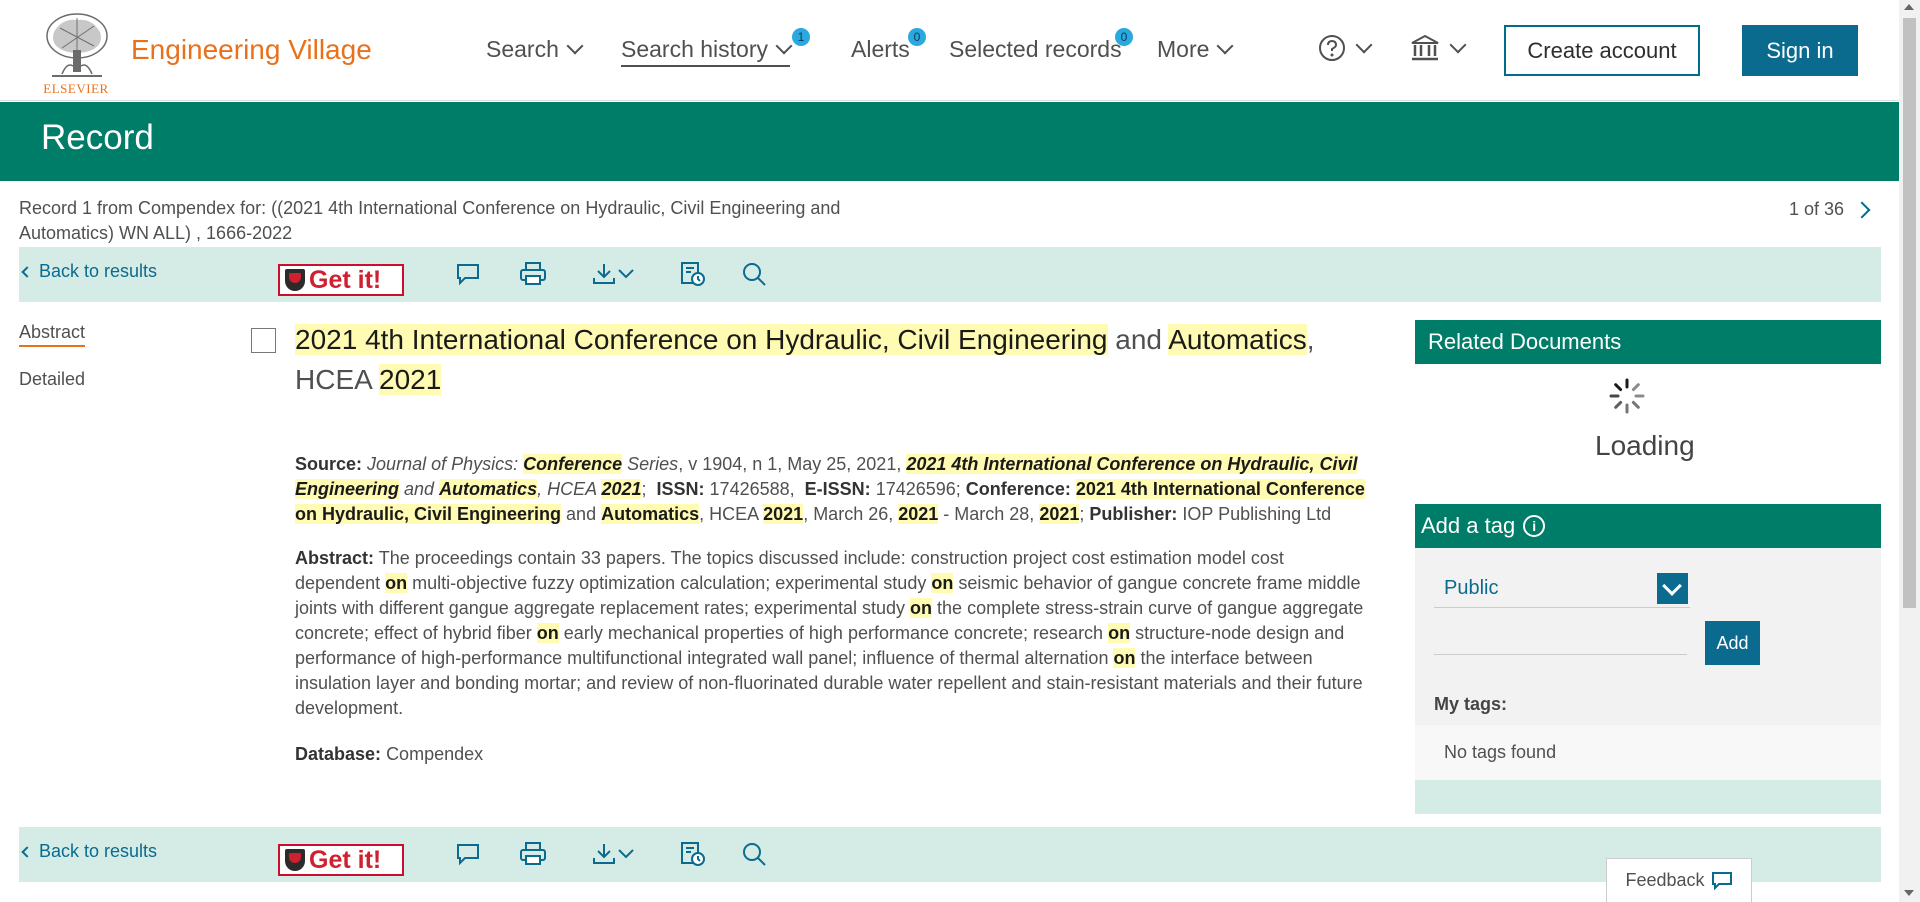 This screenshot has width=1920, height=902. I want to click on pager-label: 1 of 36, so click(1817, 209).